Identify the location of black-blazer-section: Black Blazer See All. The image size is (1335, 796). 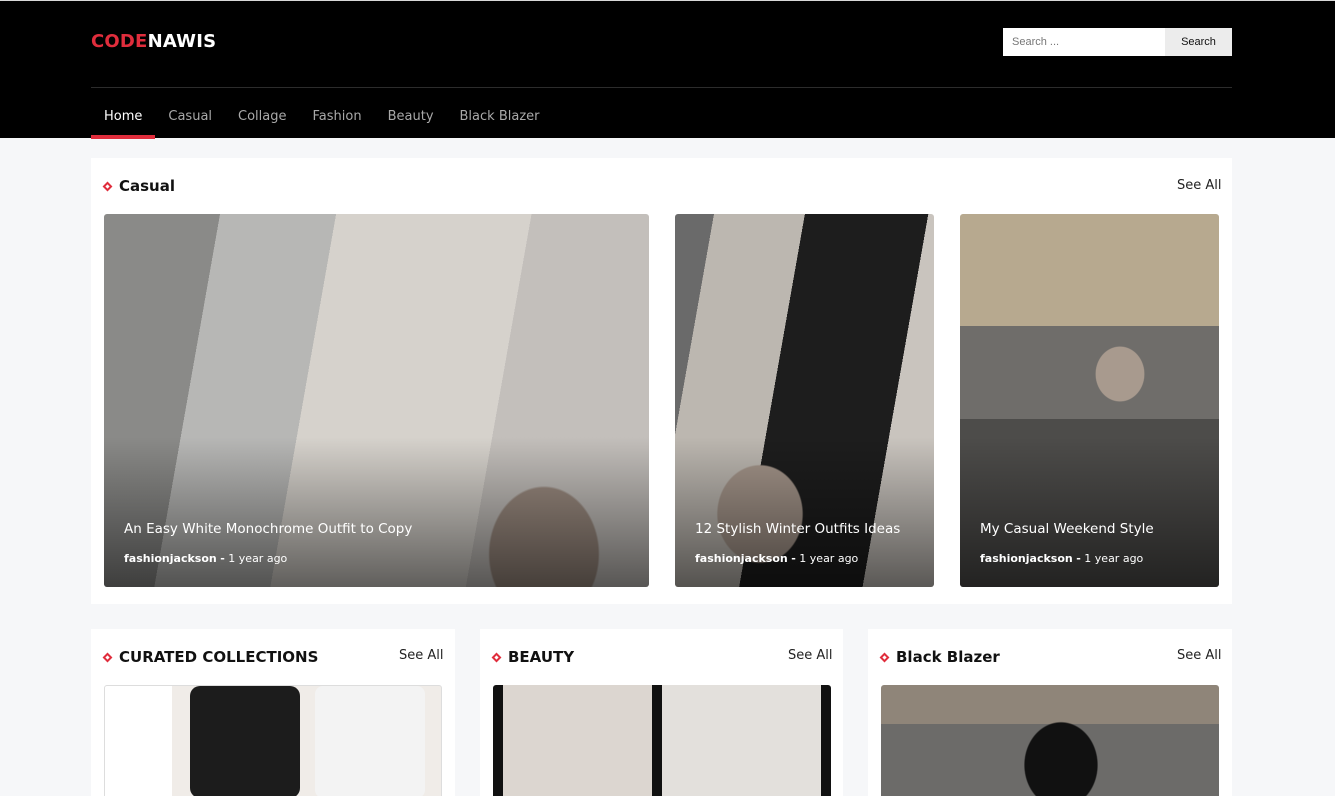
(1050, 712).